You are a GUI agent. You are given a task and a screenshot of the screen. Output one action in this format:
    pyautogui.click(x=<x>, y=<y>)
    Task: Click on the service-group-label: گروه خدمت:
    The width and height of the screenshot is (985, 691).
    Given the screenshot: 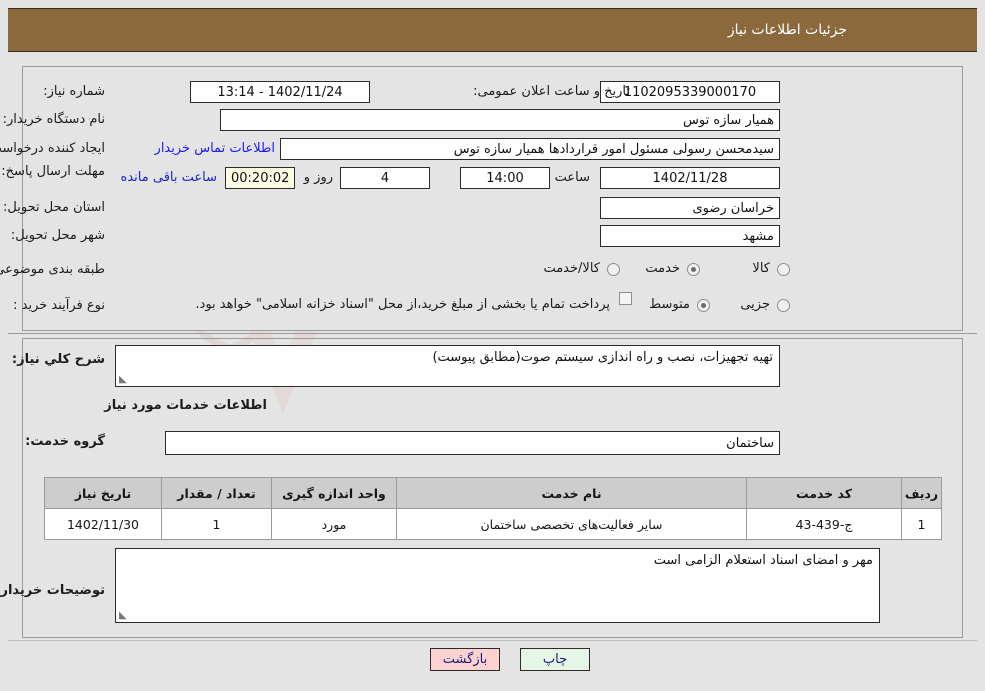 What is the action you would take?
    pyautogui.click(x=65, y=441)
    